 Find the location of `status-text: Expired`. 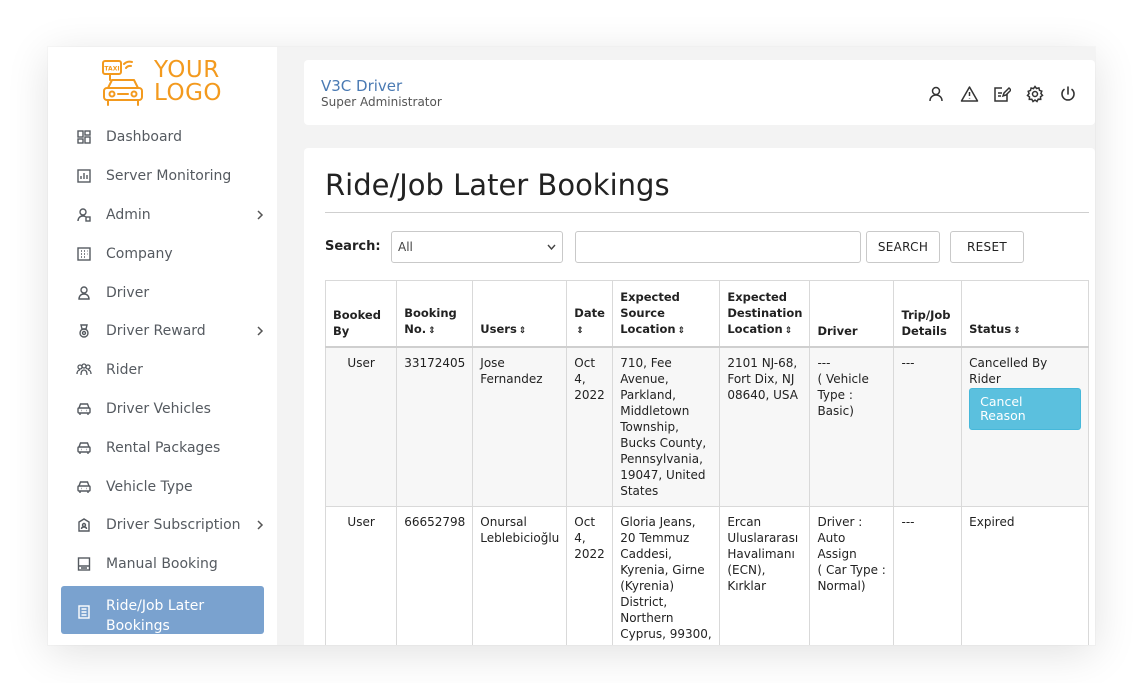

status-text: Expired is located at coordinates (992, 522).